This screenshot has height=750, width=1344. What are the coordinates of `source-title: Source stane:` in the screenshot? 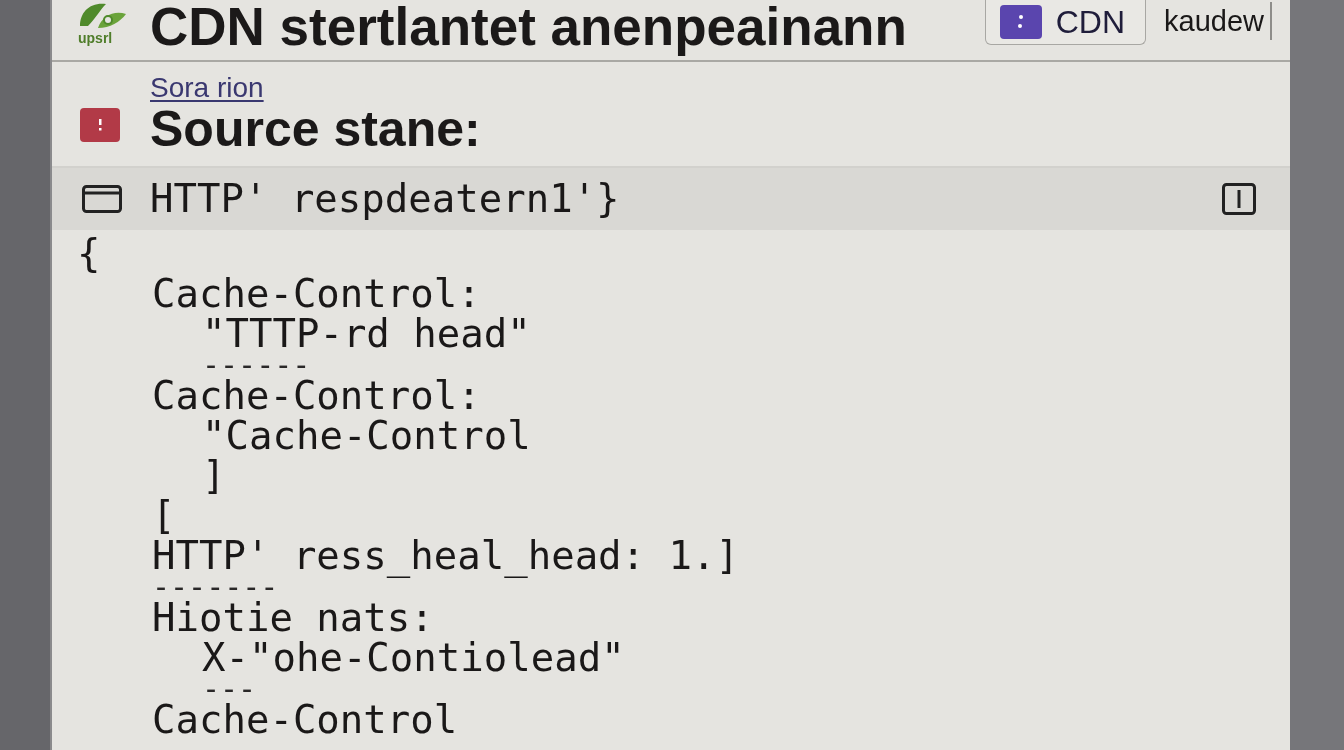 It's located at (315, 129).